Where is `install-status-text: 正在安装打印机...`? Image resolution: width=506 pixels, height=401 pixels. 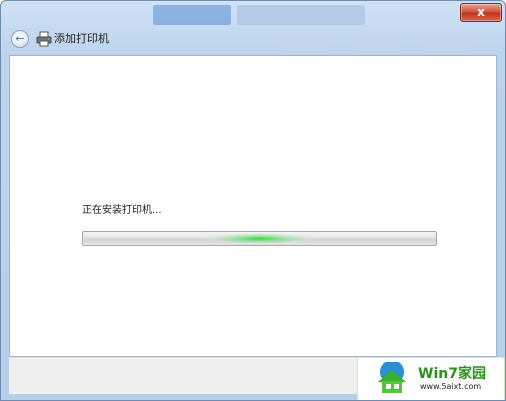
install-status-text: 正在安装打印机... is located at coordinates (122, 210).